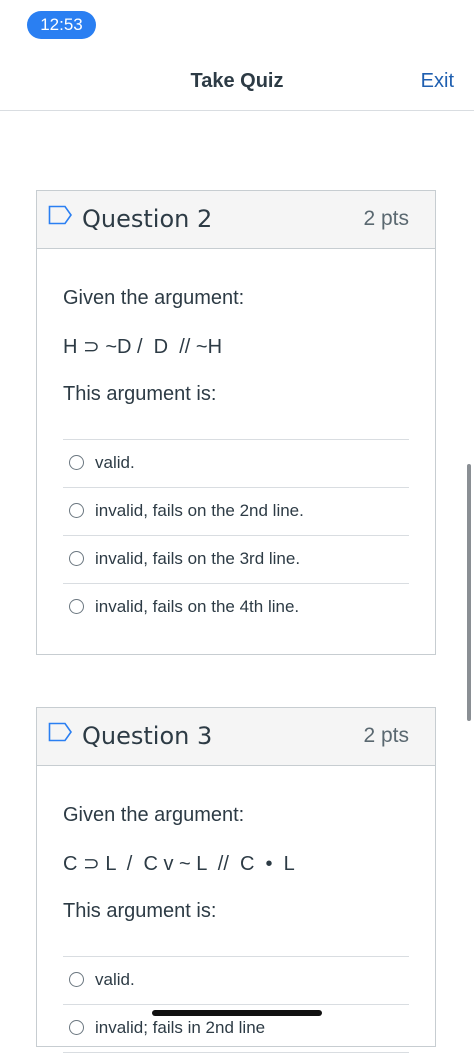  I want to click on exit-button: Exit, so click(437, 81).